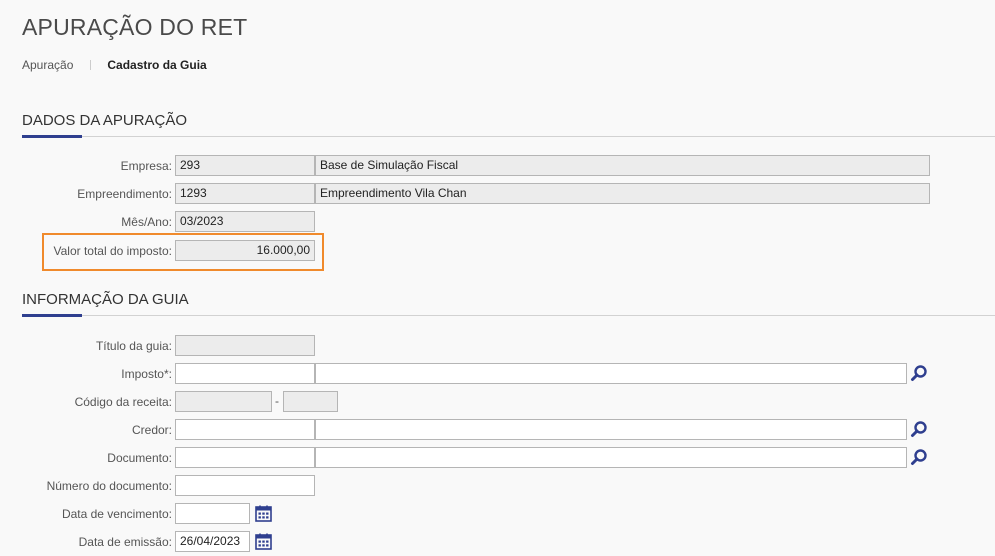 Image resolution: width=995 pixels, height=556 pixels. I want to click on data-emissao-calendar-button, so click(263, 541).